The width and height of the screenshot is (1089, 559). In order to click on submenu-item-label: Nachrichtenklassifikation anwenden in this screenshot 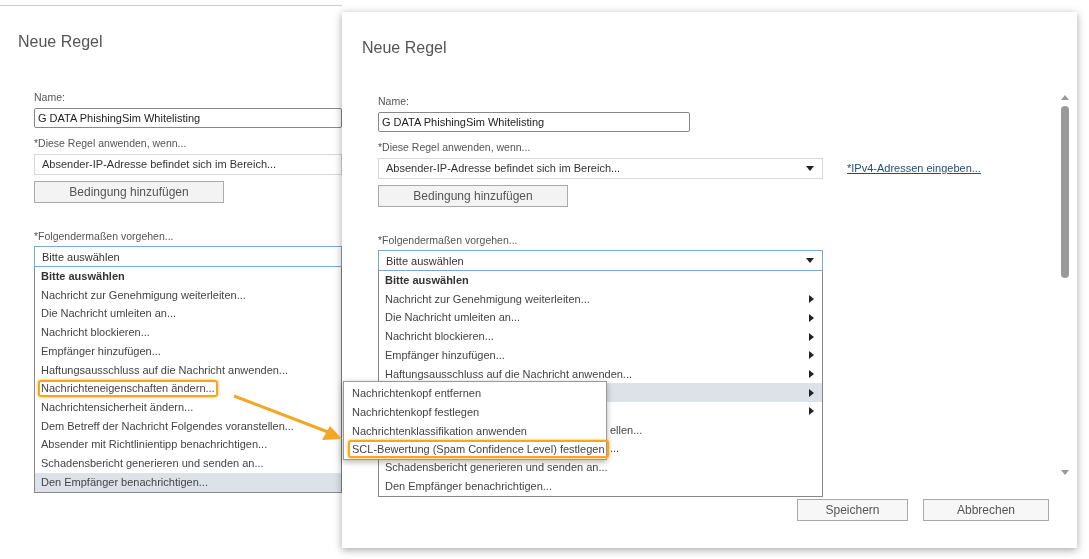, I will do `click(439, 431)`.